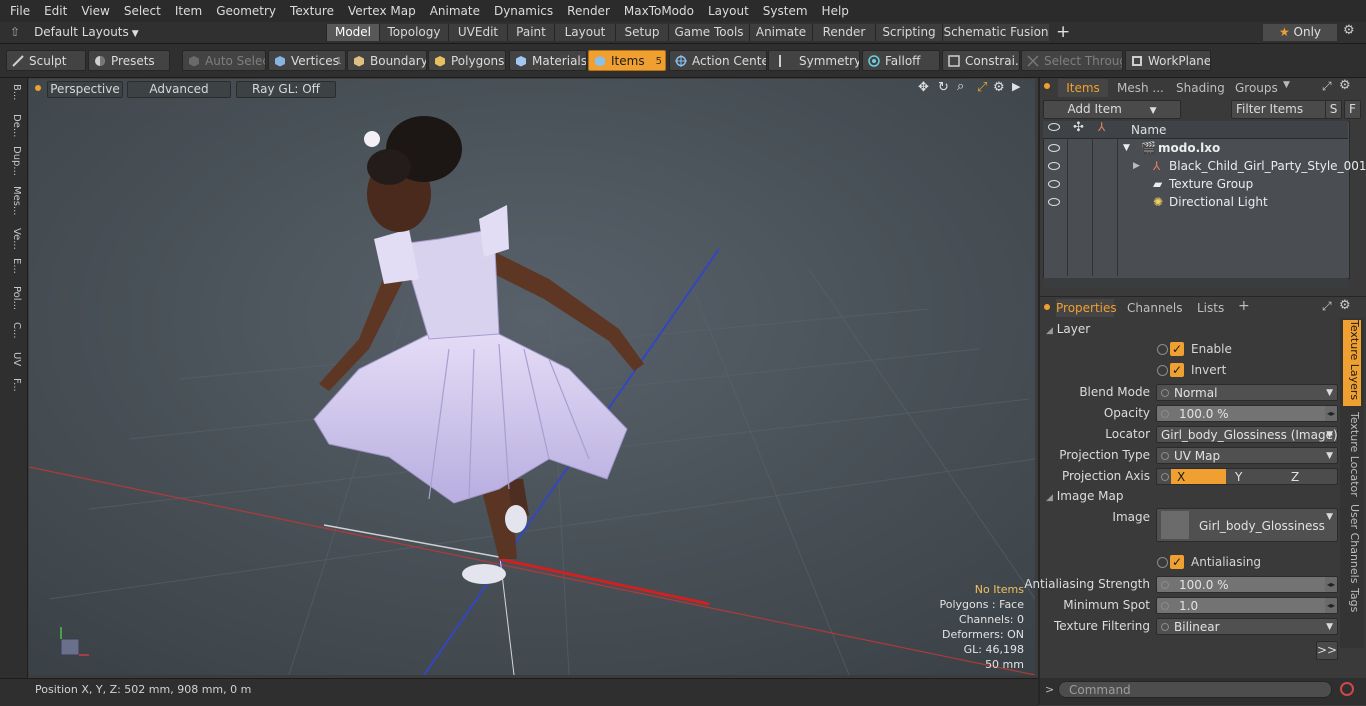  Describe the element at coordinates (1072, 60) in the screenshot. I see `select-through-button: Select Through` at that location.